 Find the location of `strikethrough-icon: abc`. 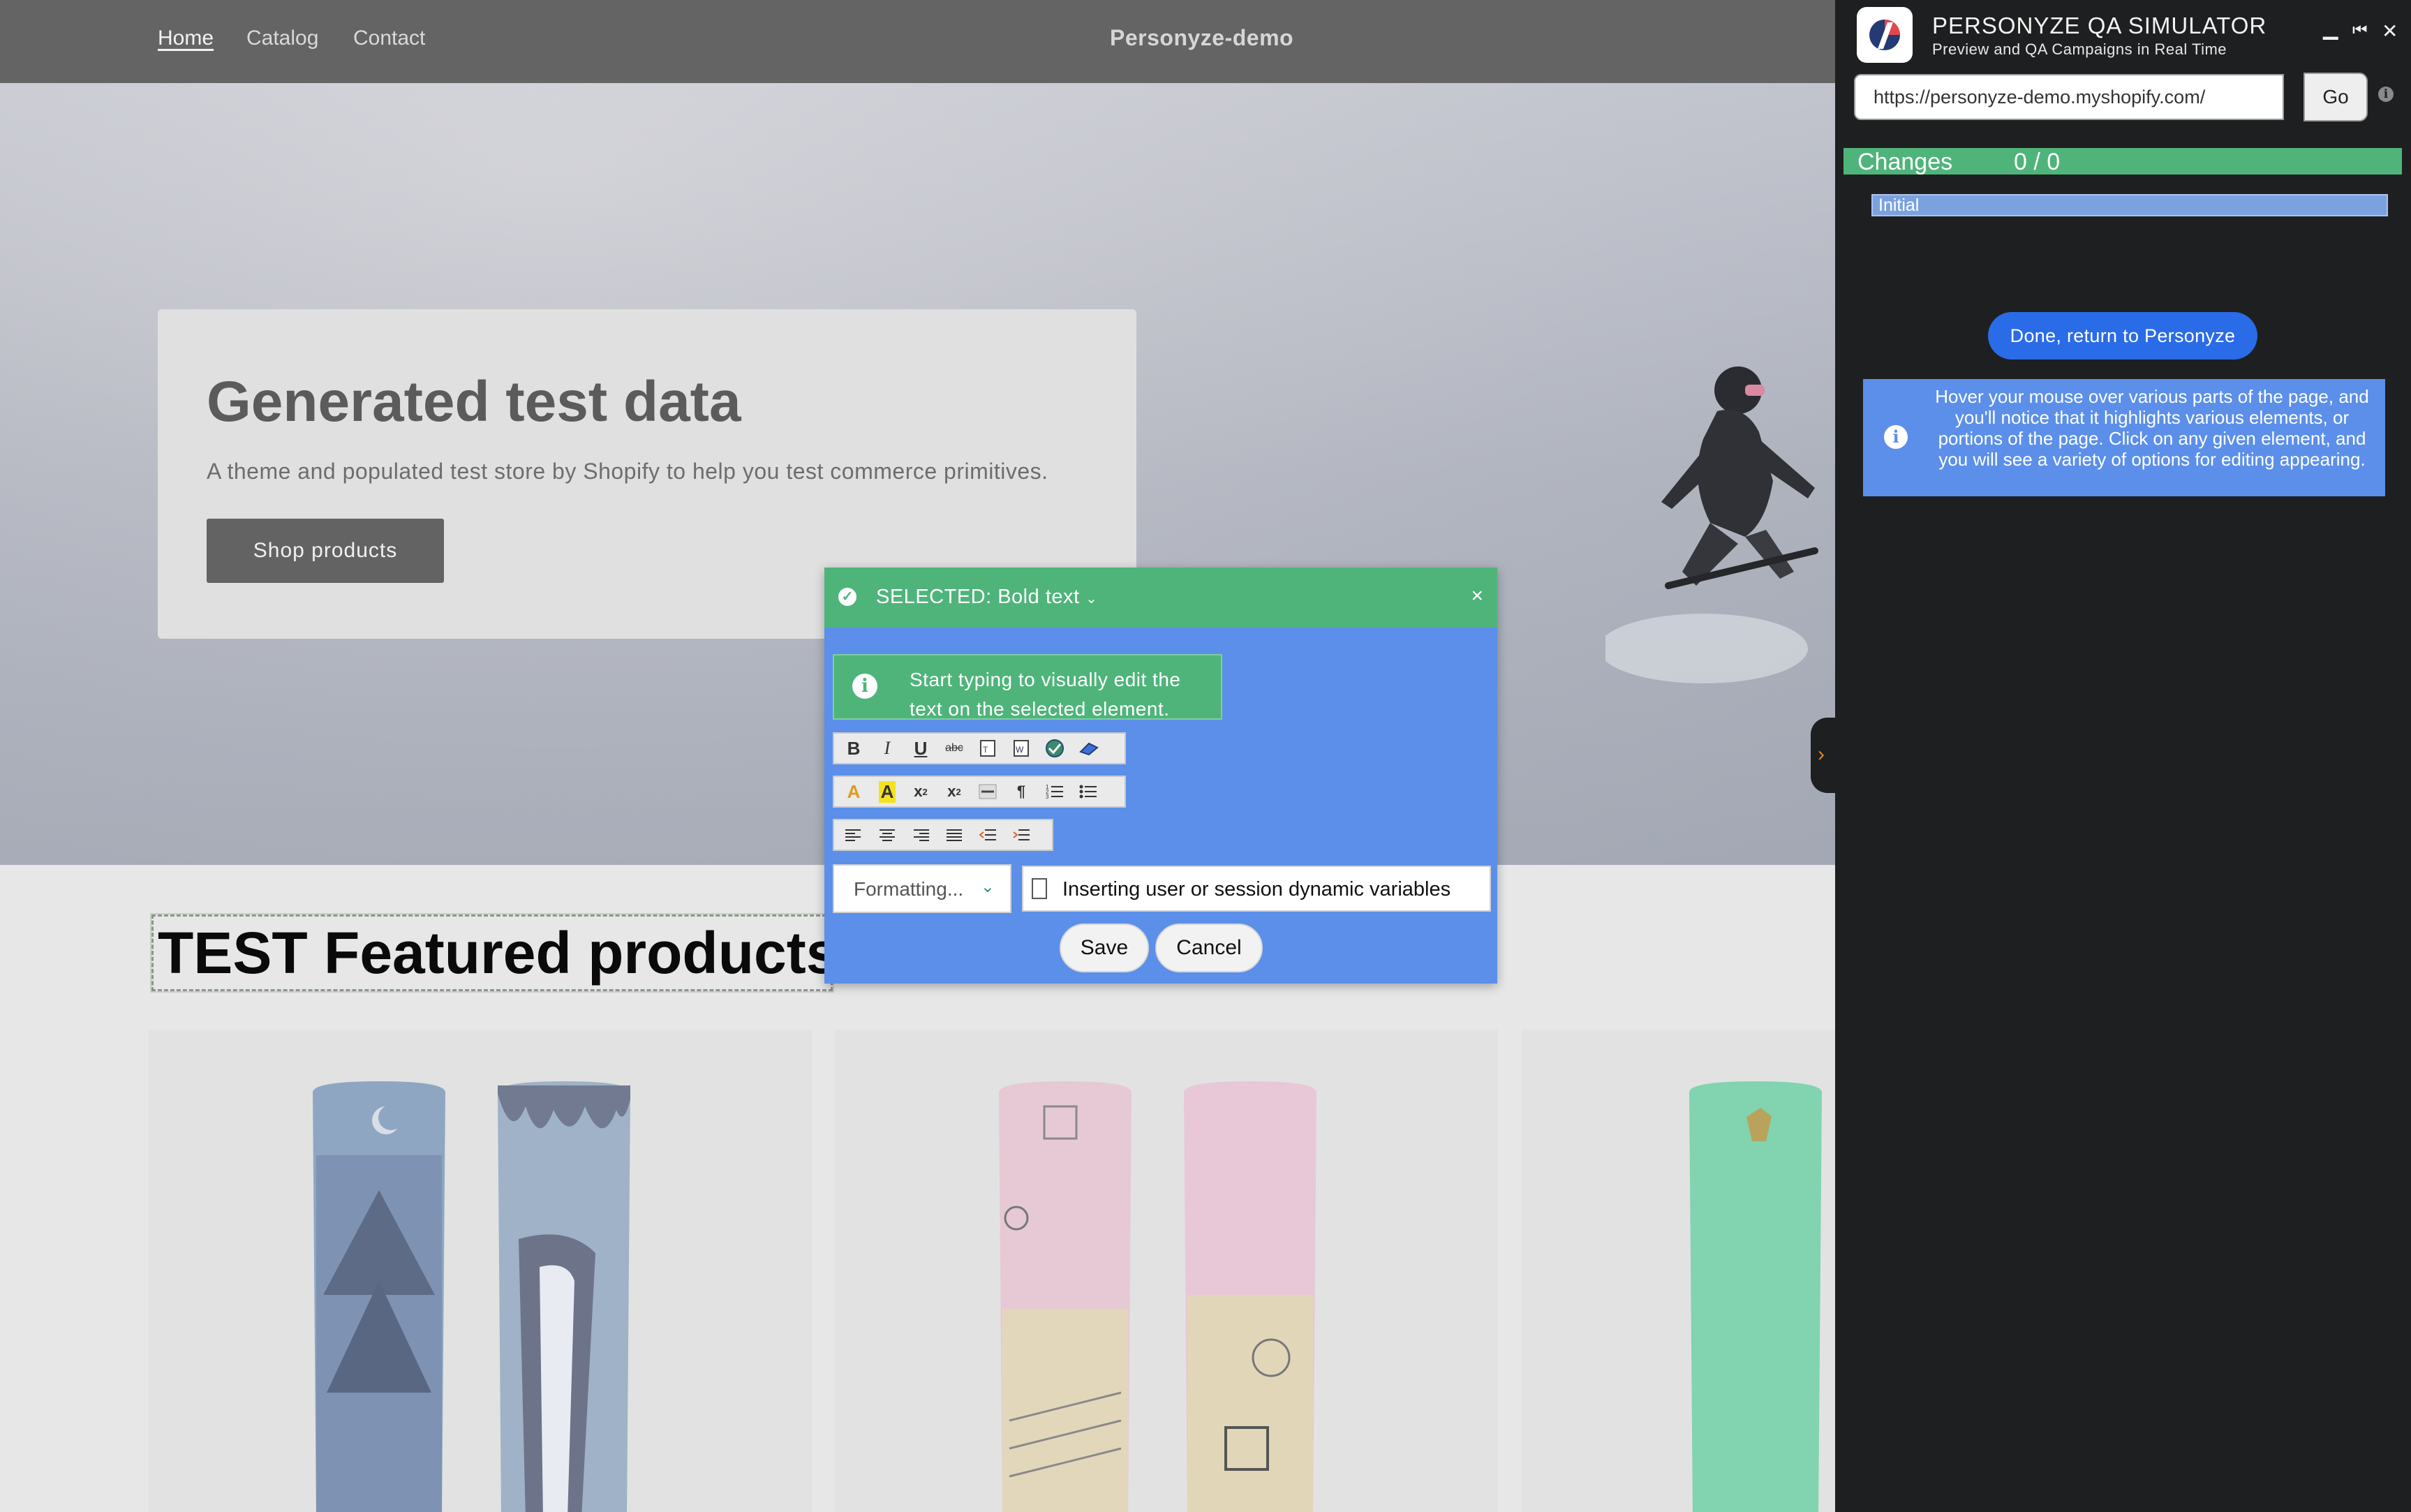

strikethrough-icon: abc is located at coordinates (954, 748).